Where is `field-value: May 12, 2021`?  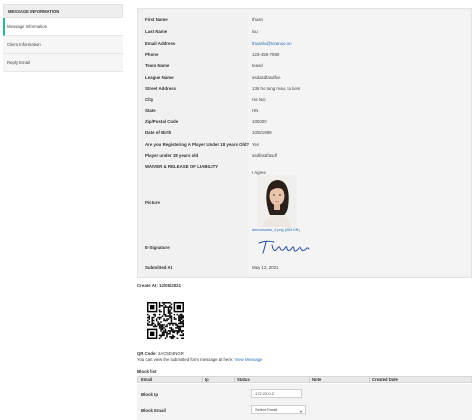
field-value: May 12, 2021 is located at coordinates (265, 267).